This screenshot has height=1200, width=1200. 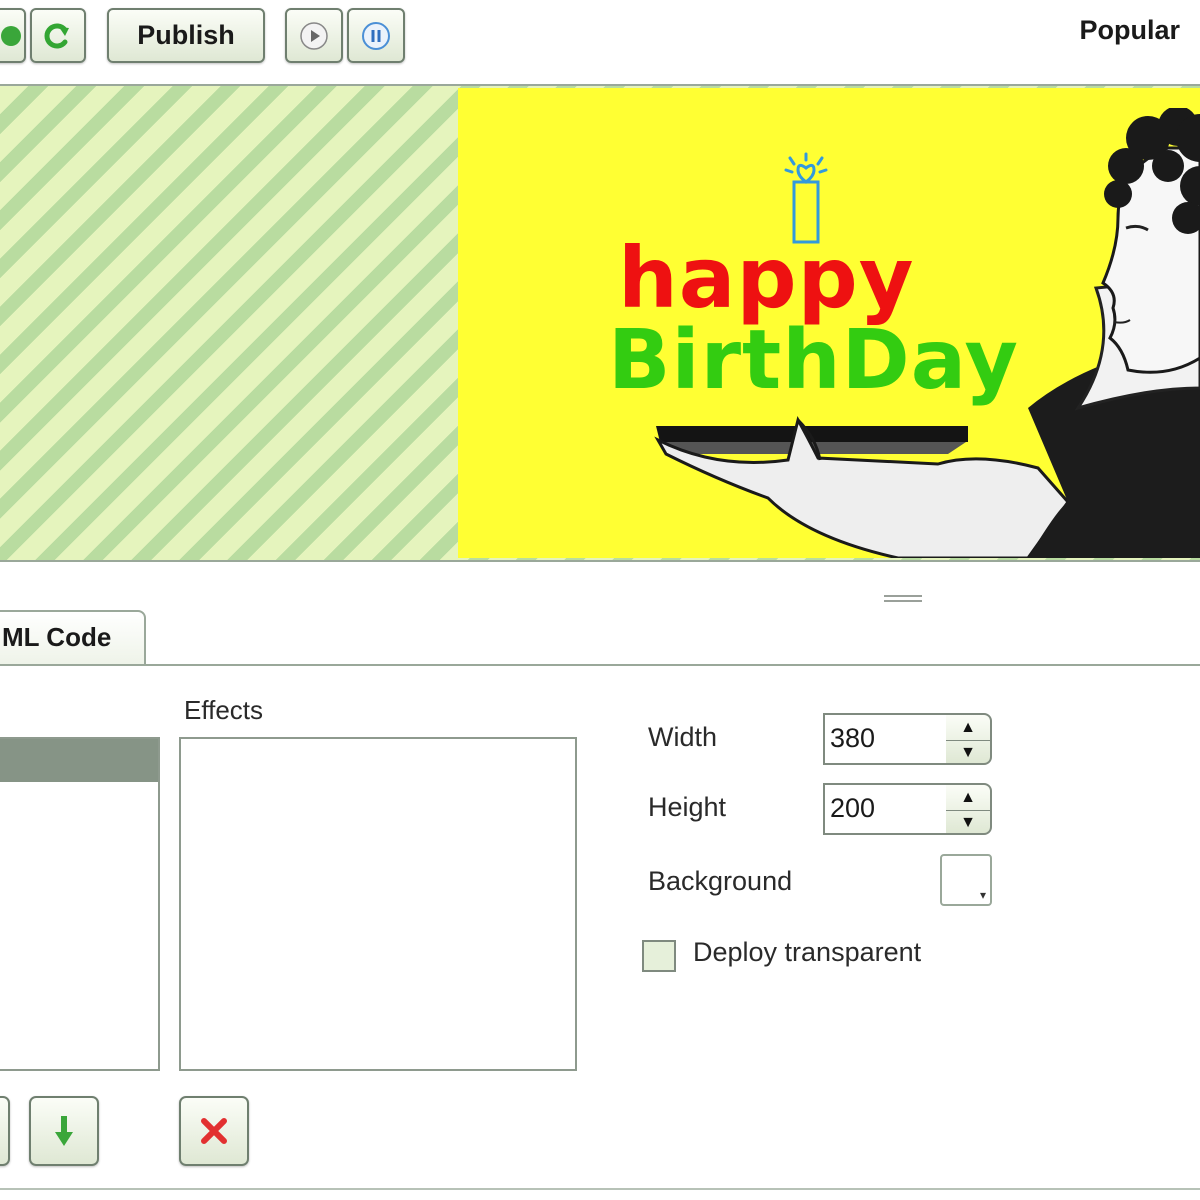 I want to click on tab-html-code: ML Code, so click(x=73, y=638).